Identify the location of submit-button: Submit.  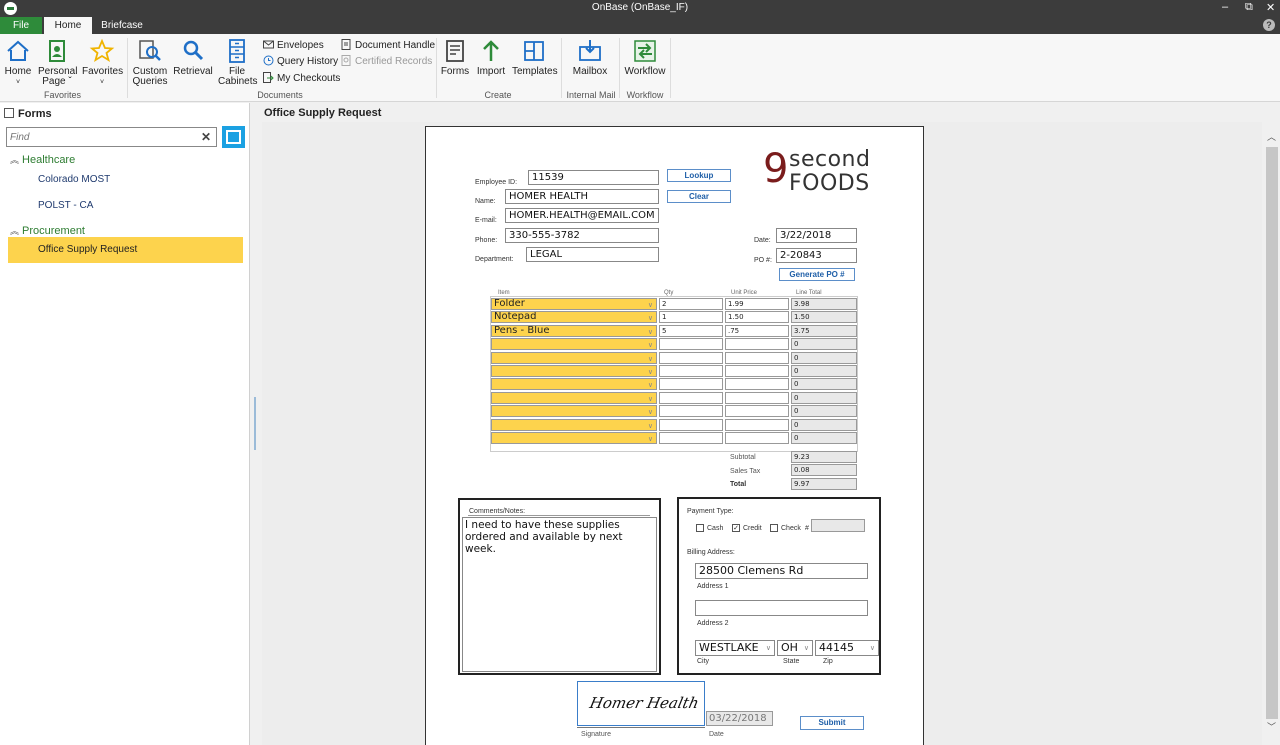
(832, 723).